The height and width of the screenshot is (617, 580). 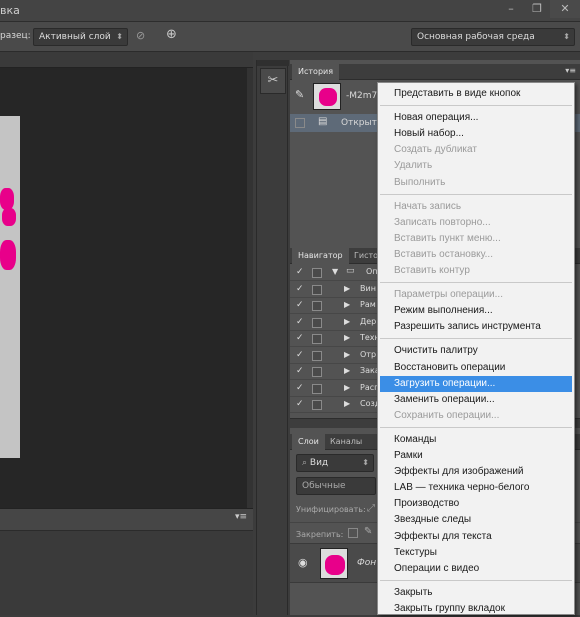 I want to click on menu-item: Удалить, so click(x=413, y=166).